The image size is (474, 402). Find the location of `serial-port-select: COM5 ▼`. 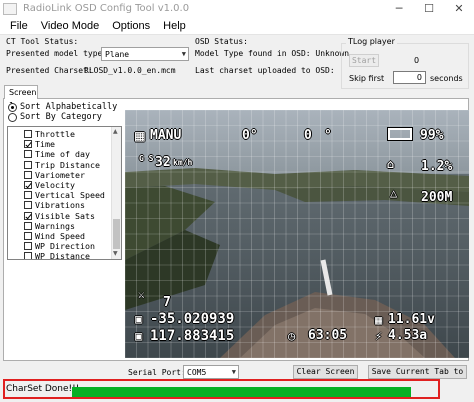

serial-port-select: COM5 ▼ is located at coordinates (211, 372).